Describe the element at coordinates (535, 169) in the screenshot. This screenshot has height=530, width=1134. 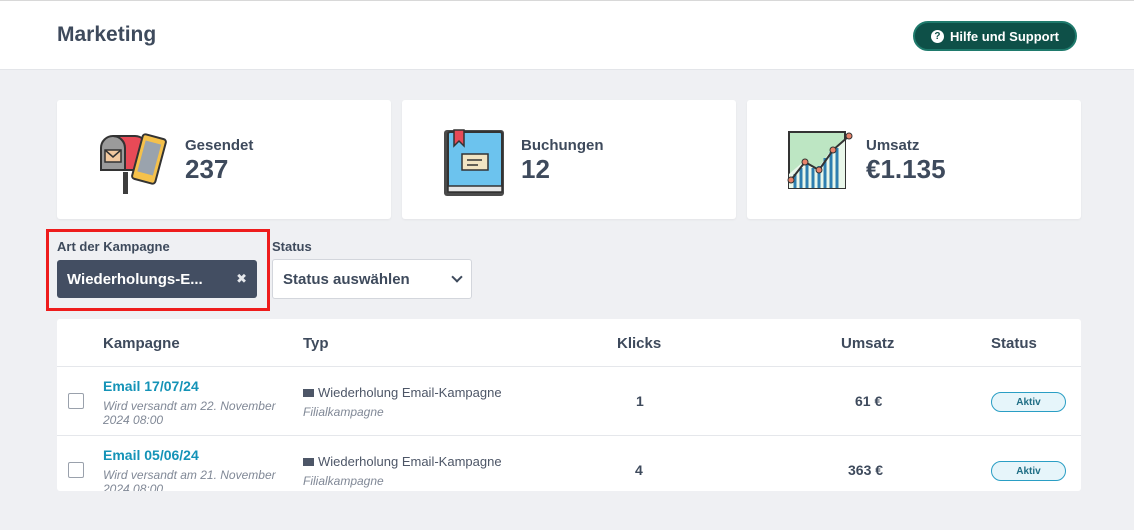
I see `stat-value-bookings: 12` at that location.